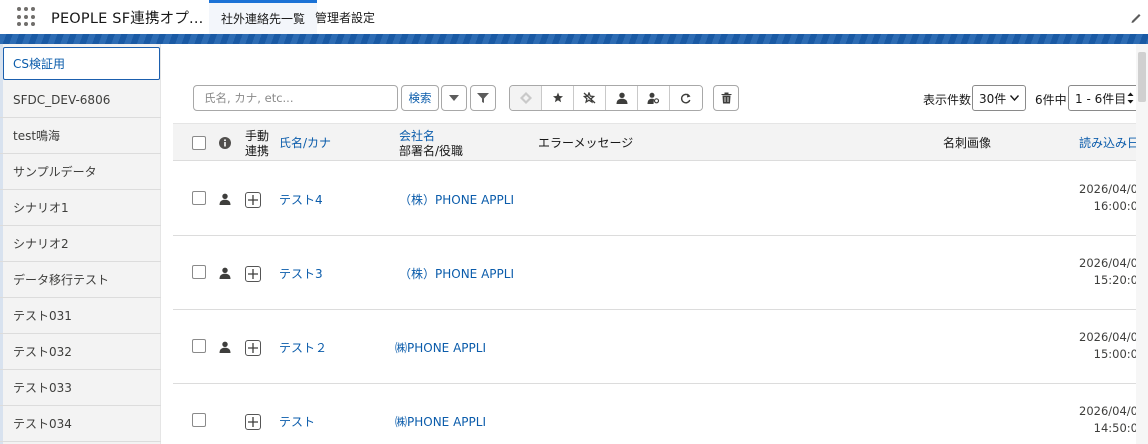 The width and height of the screenshot is (1148, 444). I want to click on filter-button, so click(483, 98).